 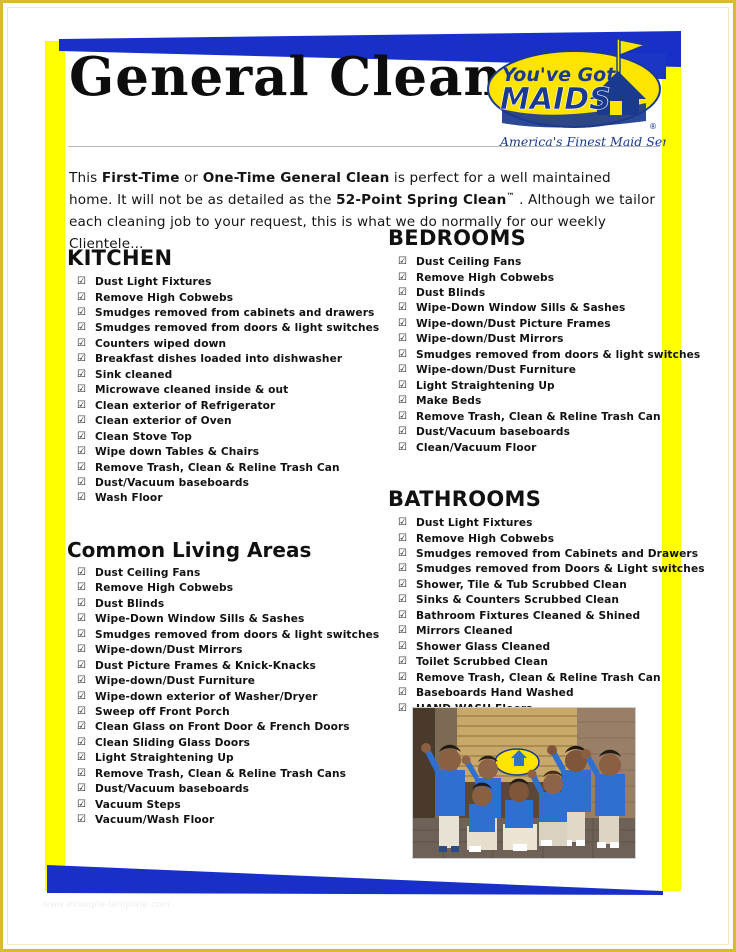 I want to click on list-item: ☑ Wipe-down exterior of Washer/Dryer, so click(x=217, y=697).